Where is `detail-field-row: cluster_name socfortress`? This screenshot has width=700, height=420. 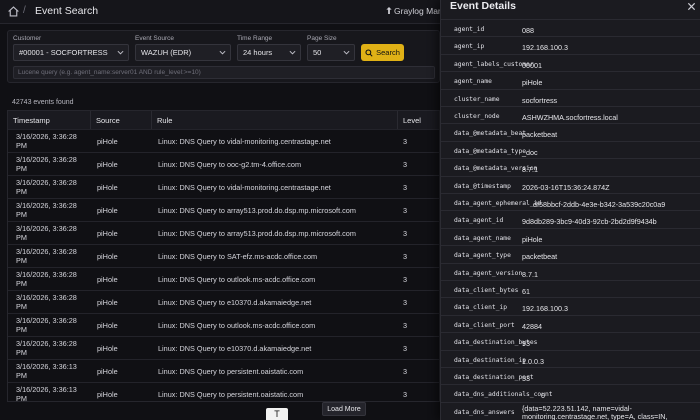
detail-field-row: cluster_name socfortress is located at coordinates (570, 98).